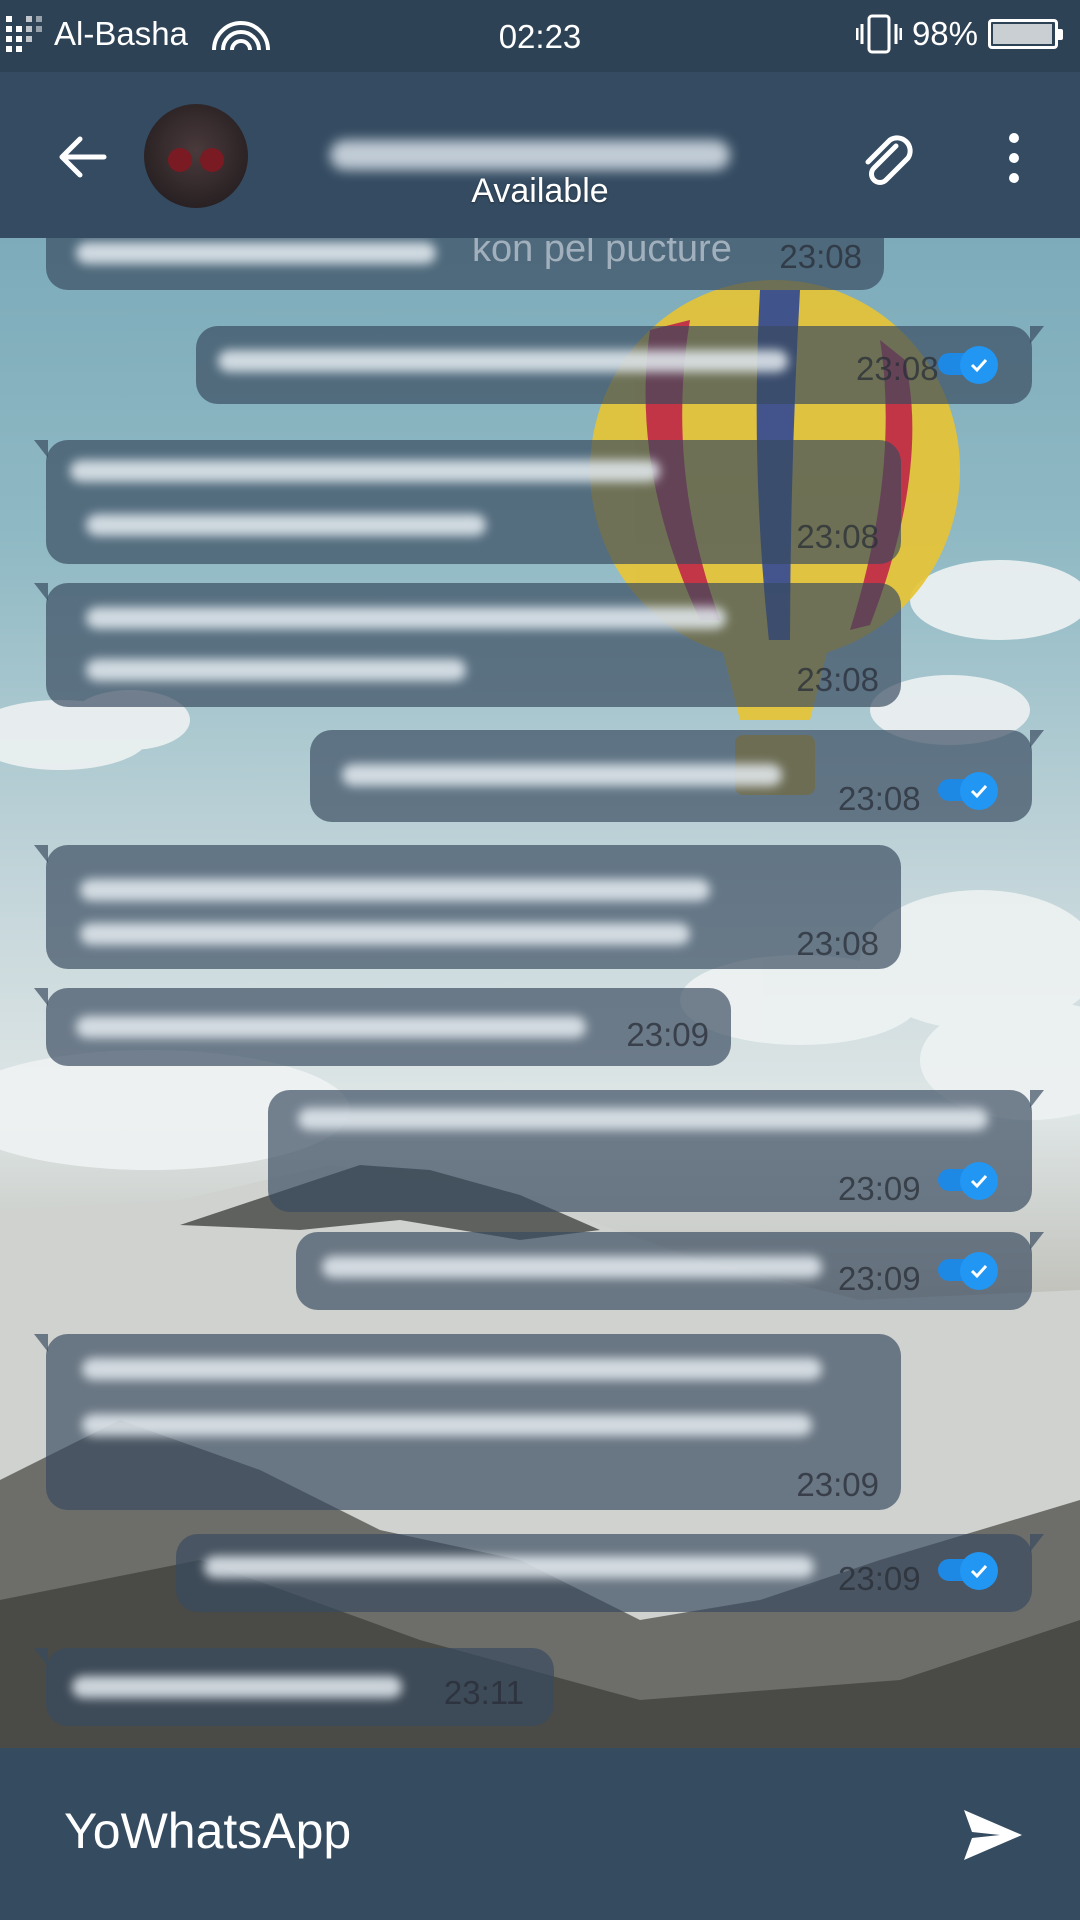 This screenshot has width=1080, height=1920. What do you see at coordinates (530, 155) in the screenshot?
I see `contact-name-blurred` at bounding box center [530, 155].